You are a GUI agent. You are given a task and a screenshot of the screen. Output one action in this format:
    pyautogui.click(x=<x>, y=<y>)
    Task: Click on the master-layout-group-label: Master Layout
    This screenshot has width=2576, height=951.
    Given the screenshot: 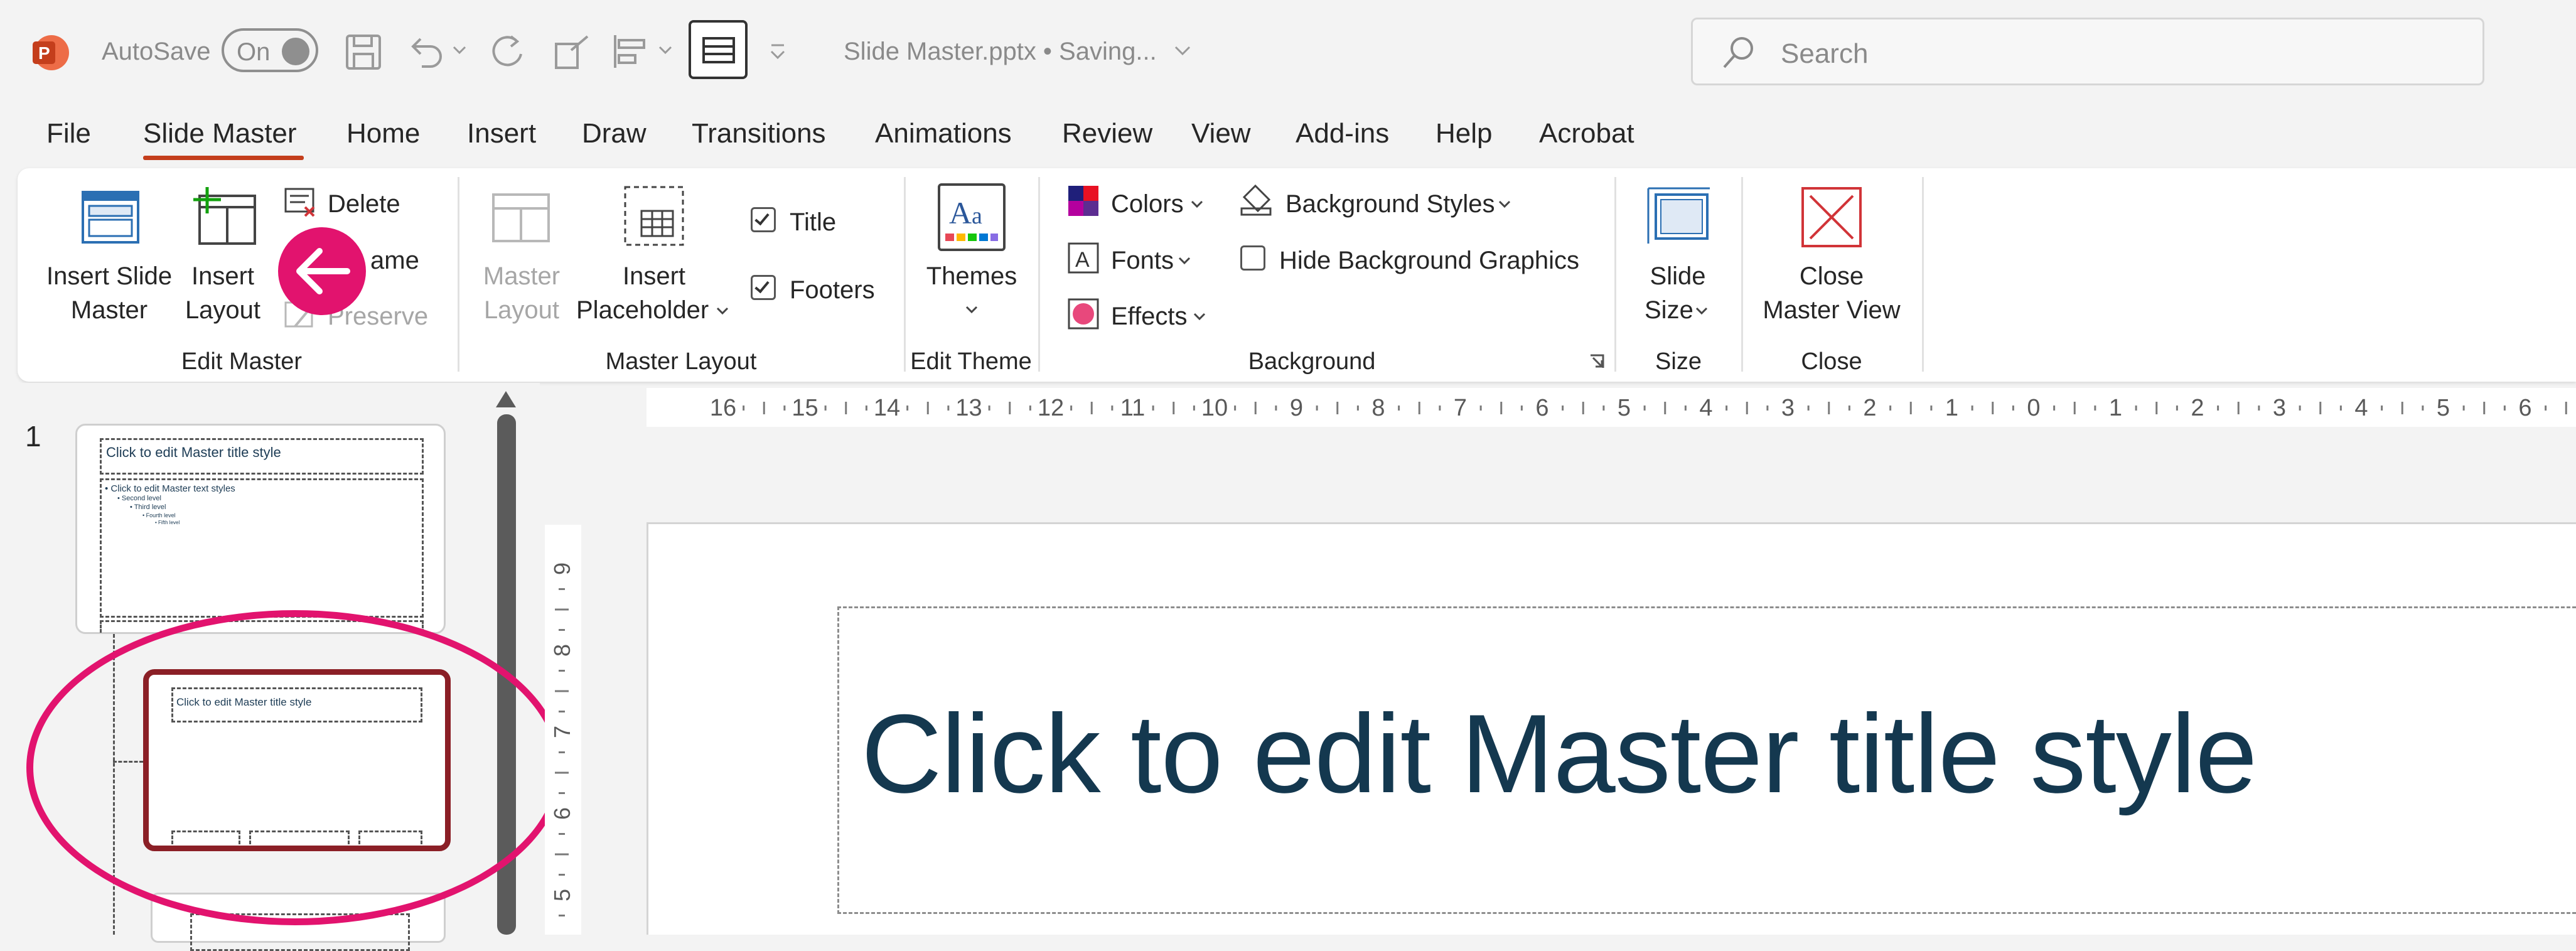 What is the action you would take?
    pyautogui.click(x=681, y=362)
    